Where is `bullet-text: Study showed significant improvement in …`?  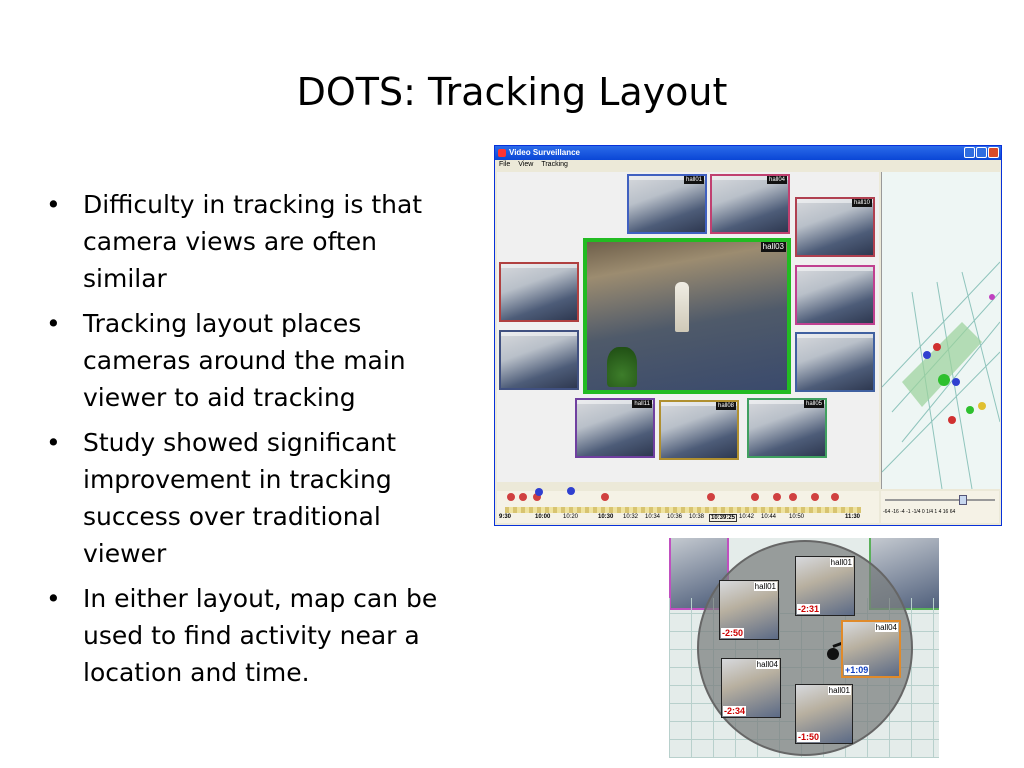
bullet-text: Study showed significant improvement in … is located at coordinates (240, 498).